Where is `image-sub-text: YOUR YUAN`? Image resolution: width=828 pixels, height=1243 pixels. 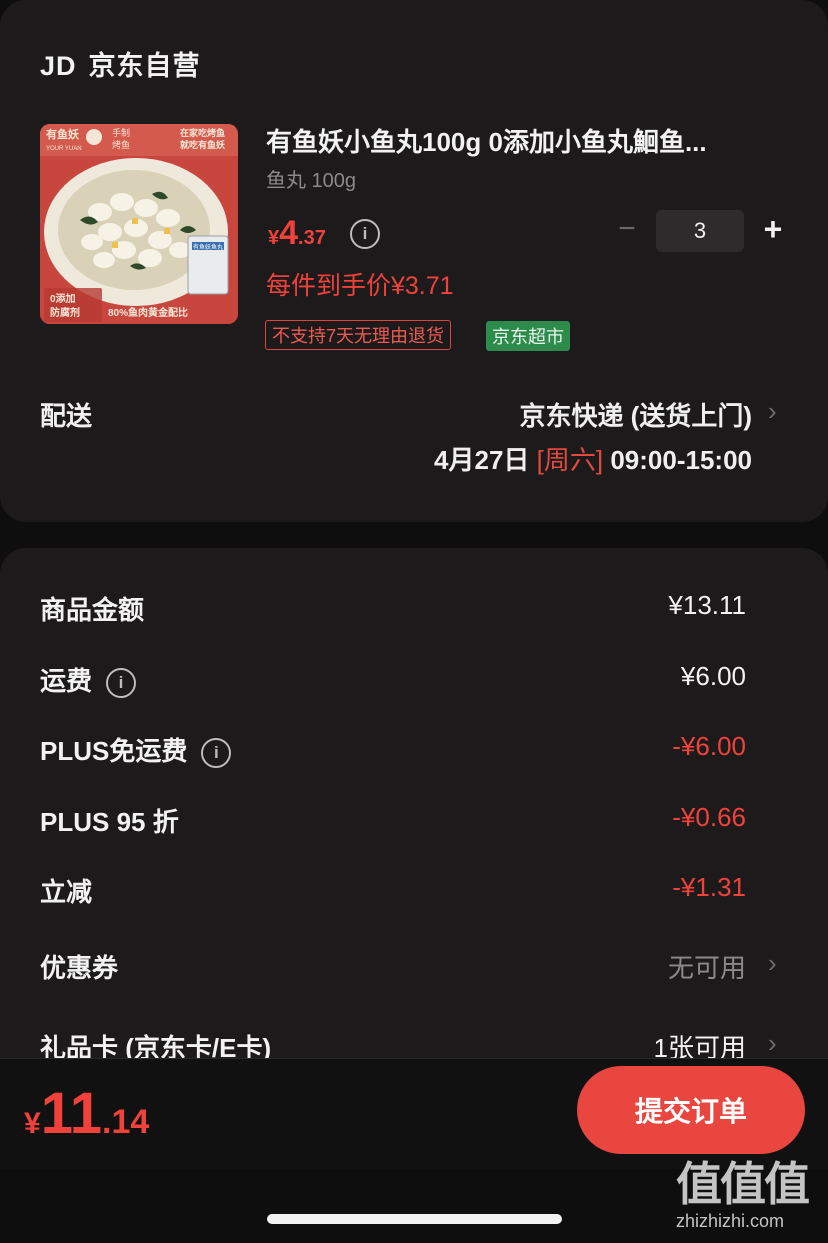
image-sub-text: YOUR YUAN is located at coordinates (64, 149).